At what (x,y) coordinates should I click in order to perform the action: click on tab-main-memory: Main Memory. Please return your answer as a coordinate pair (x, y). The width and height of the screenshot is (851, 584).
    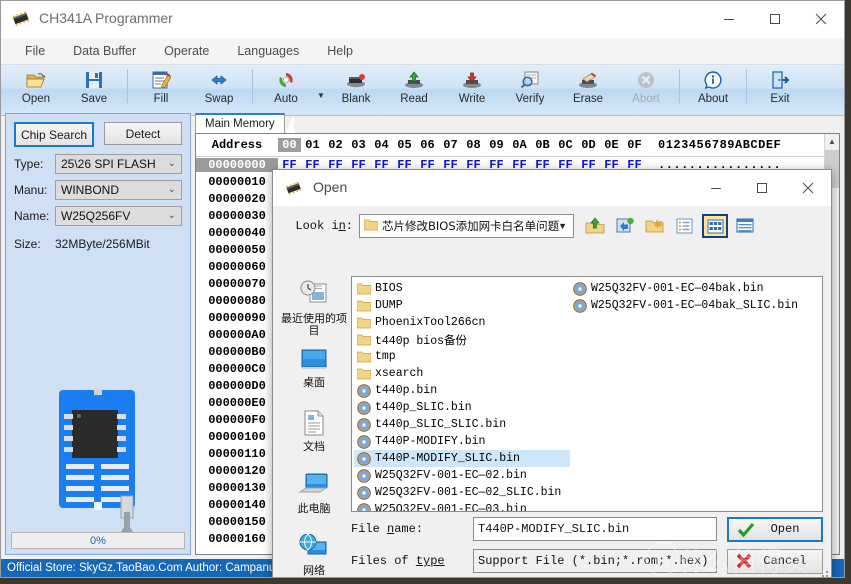
    Looking at the image, I should click on (244, 124).